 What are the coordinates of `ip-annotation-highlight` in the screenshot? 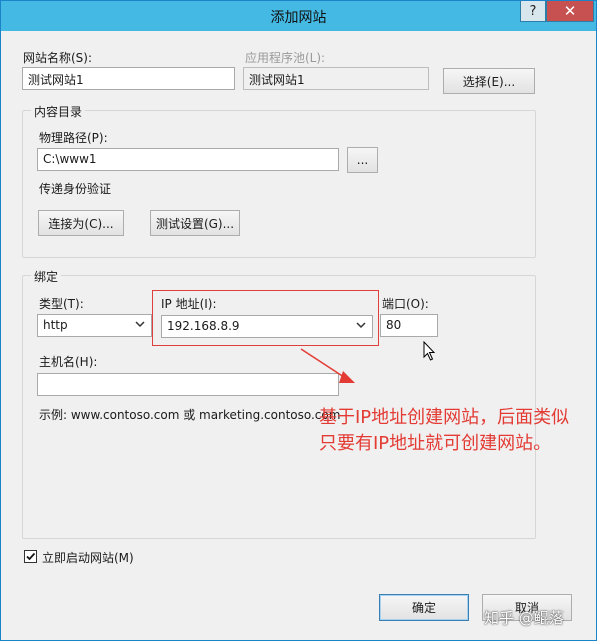 It's located at (265, 318).